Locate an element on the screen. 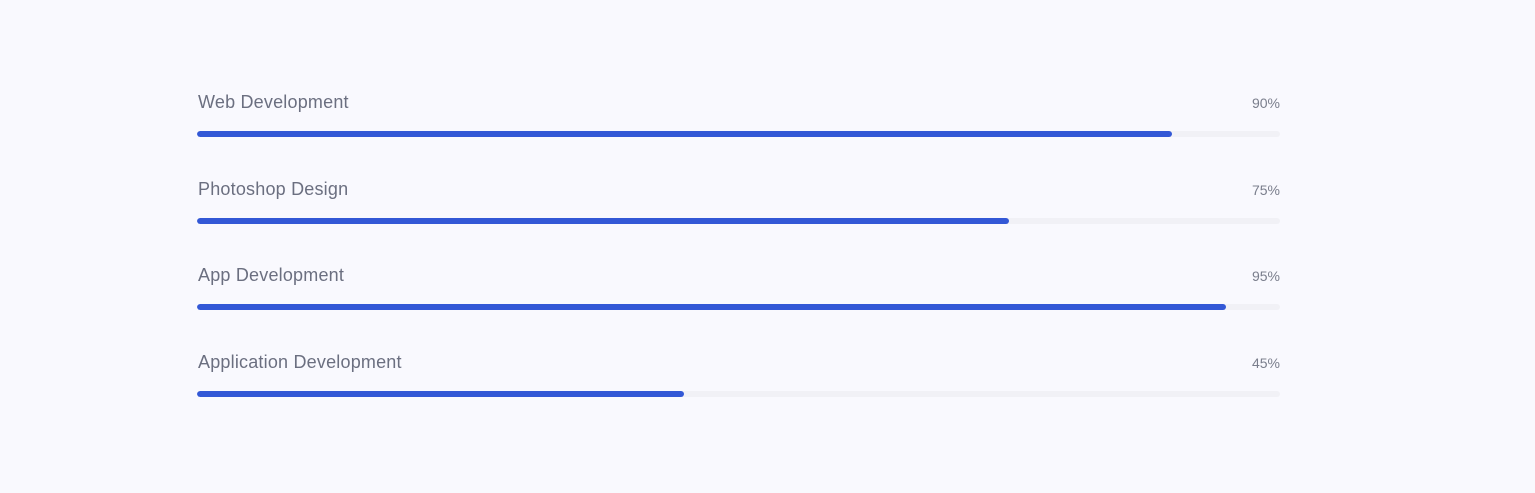  skill-header: Photoshop Design 75% is located at coordinates (738, 190).